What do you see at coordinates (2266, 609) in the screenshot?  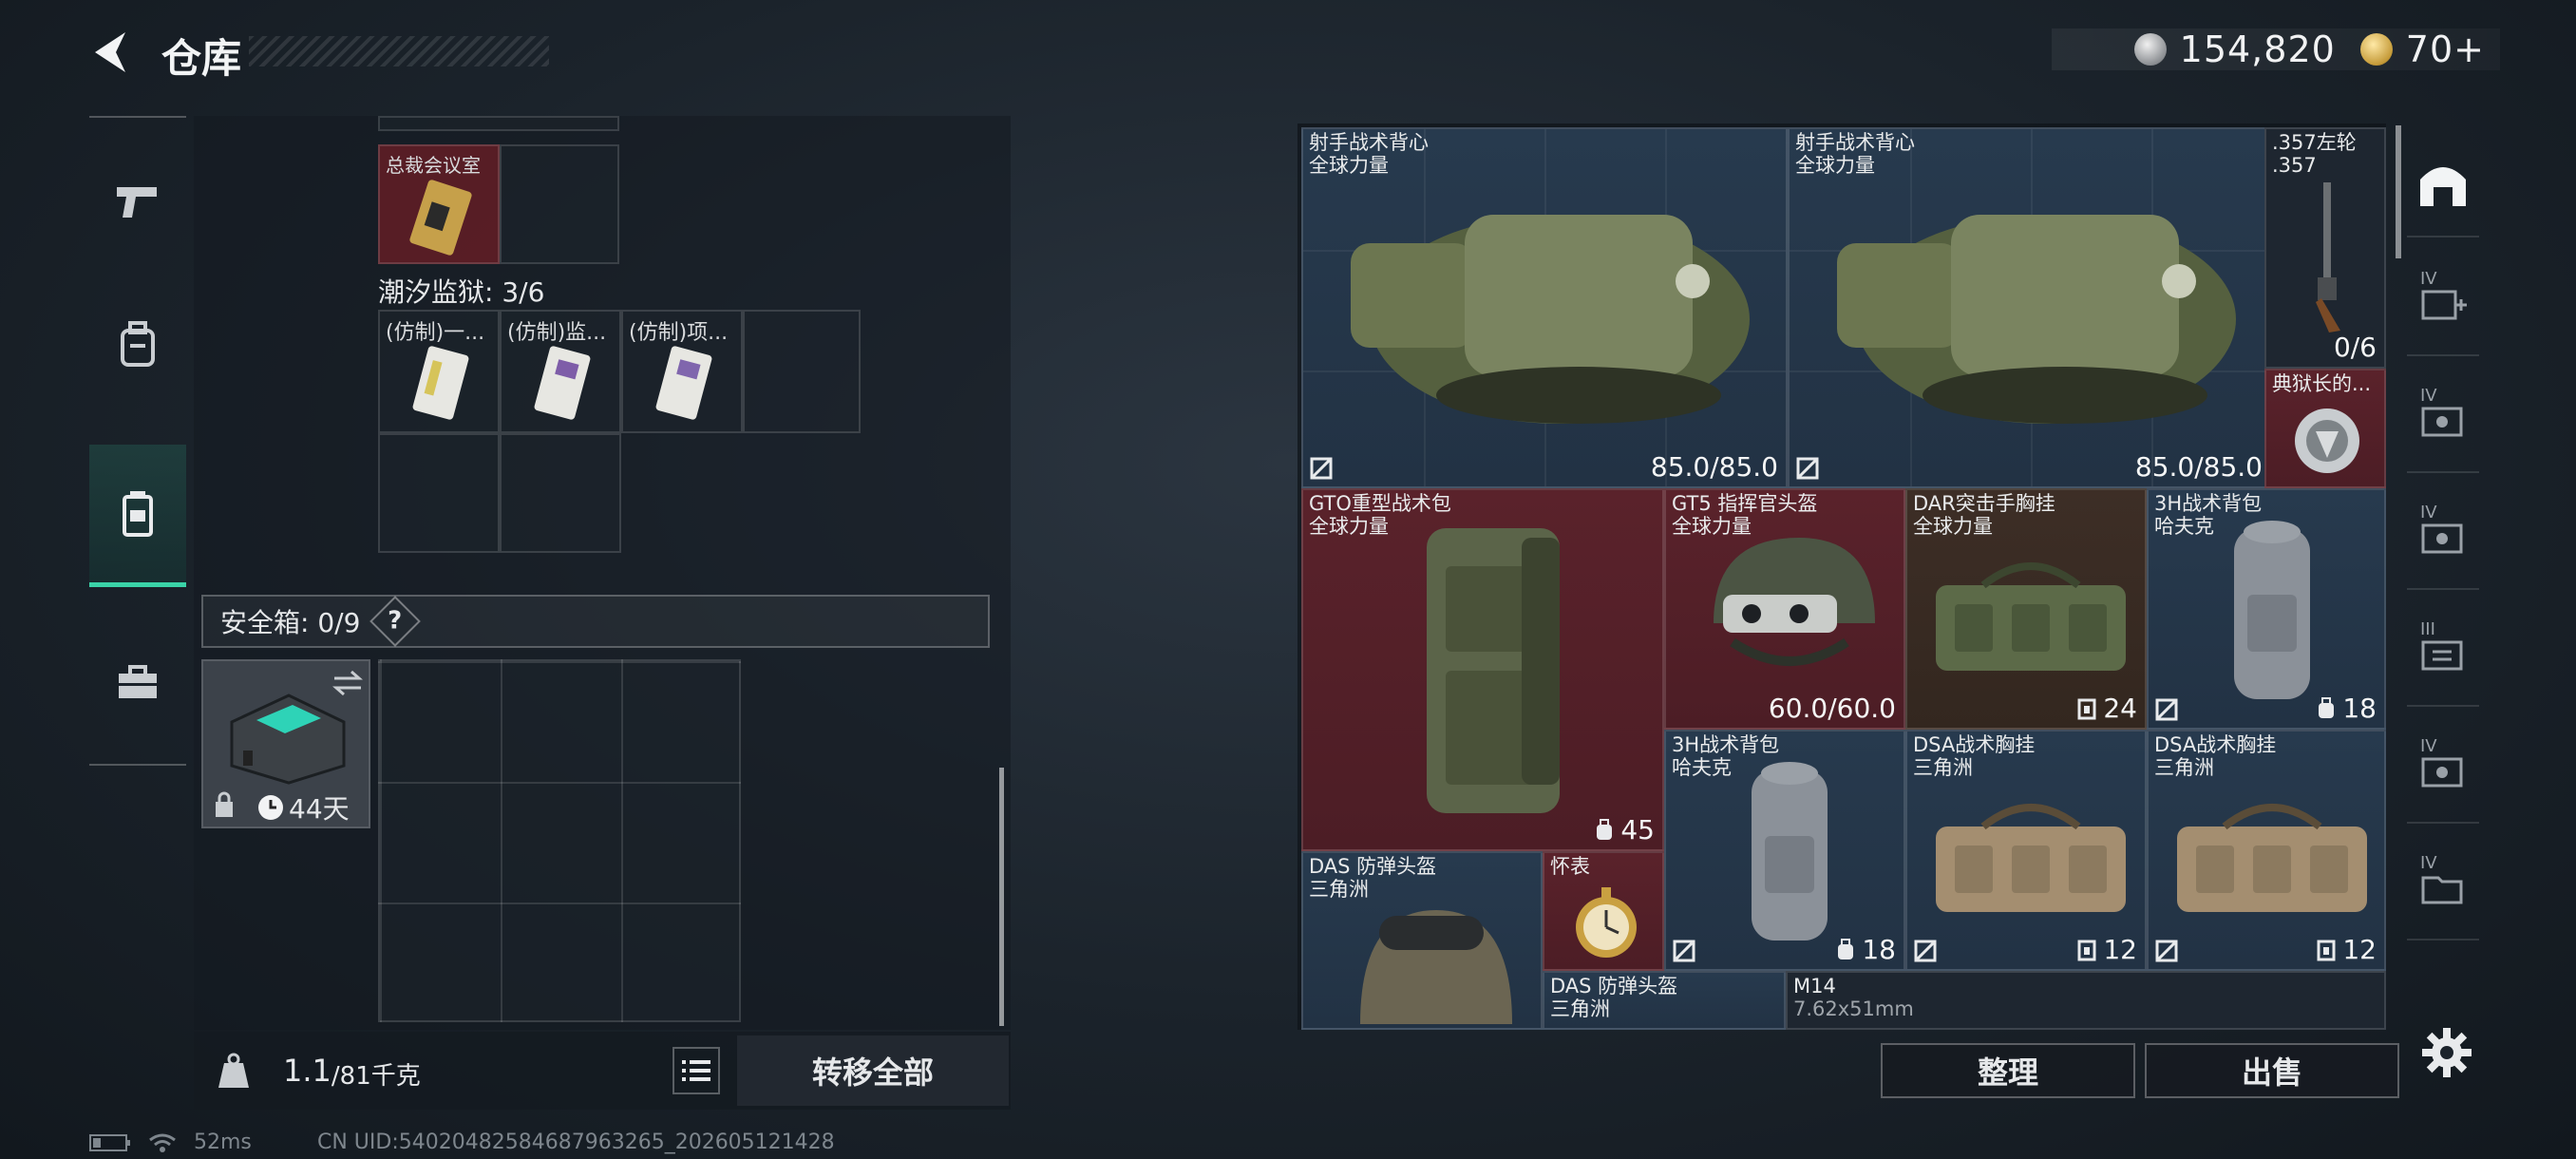 I see `warehouse-item-3h-backpack-1: 3H战术背包 哈夫克 18` at bounding box center [2266, 609].